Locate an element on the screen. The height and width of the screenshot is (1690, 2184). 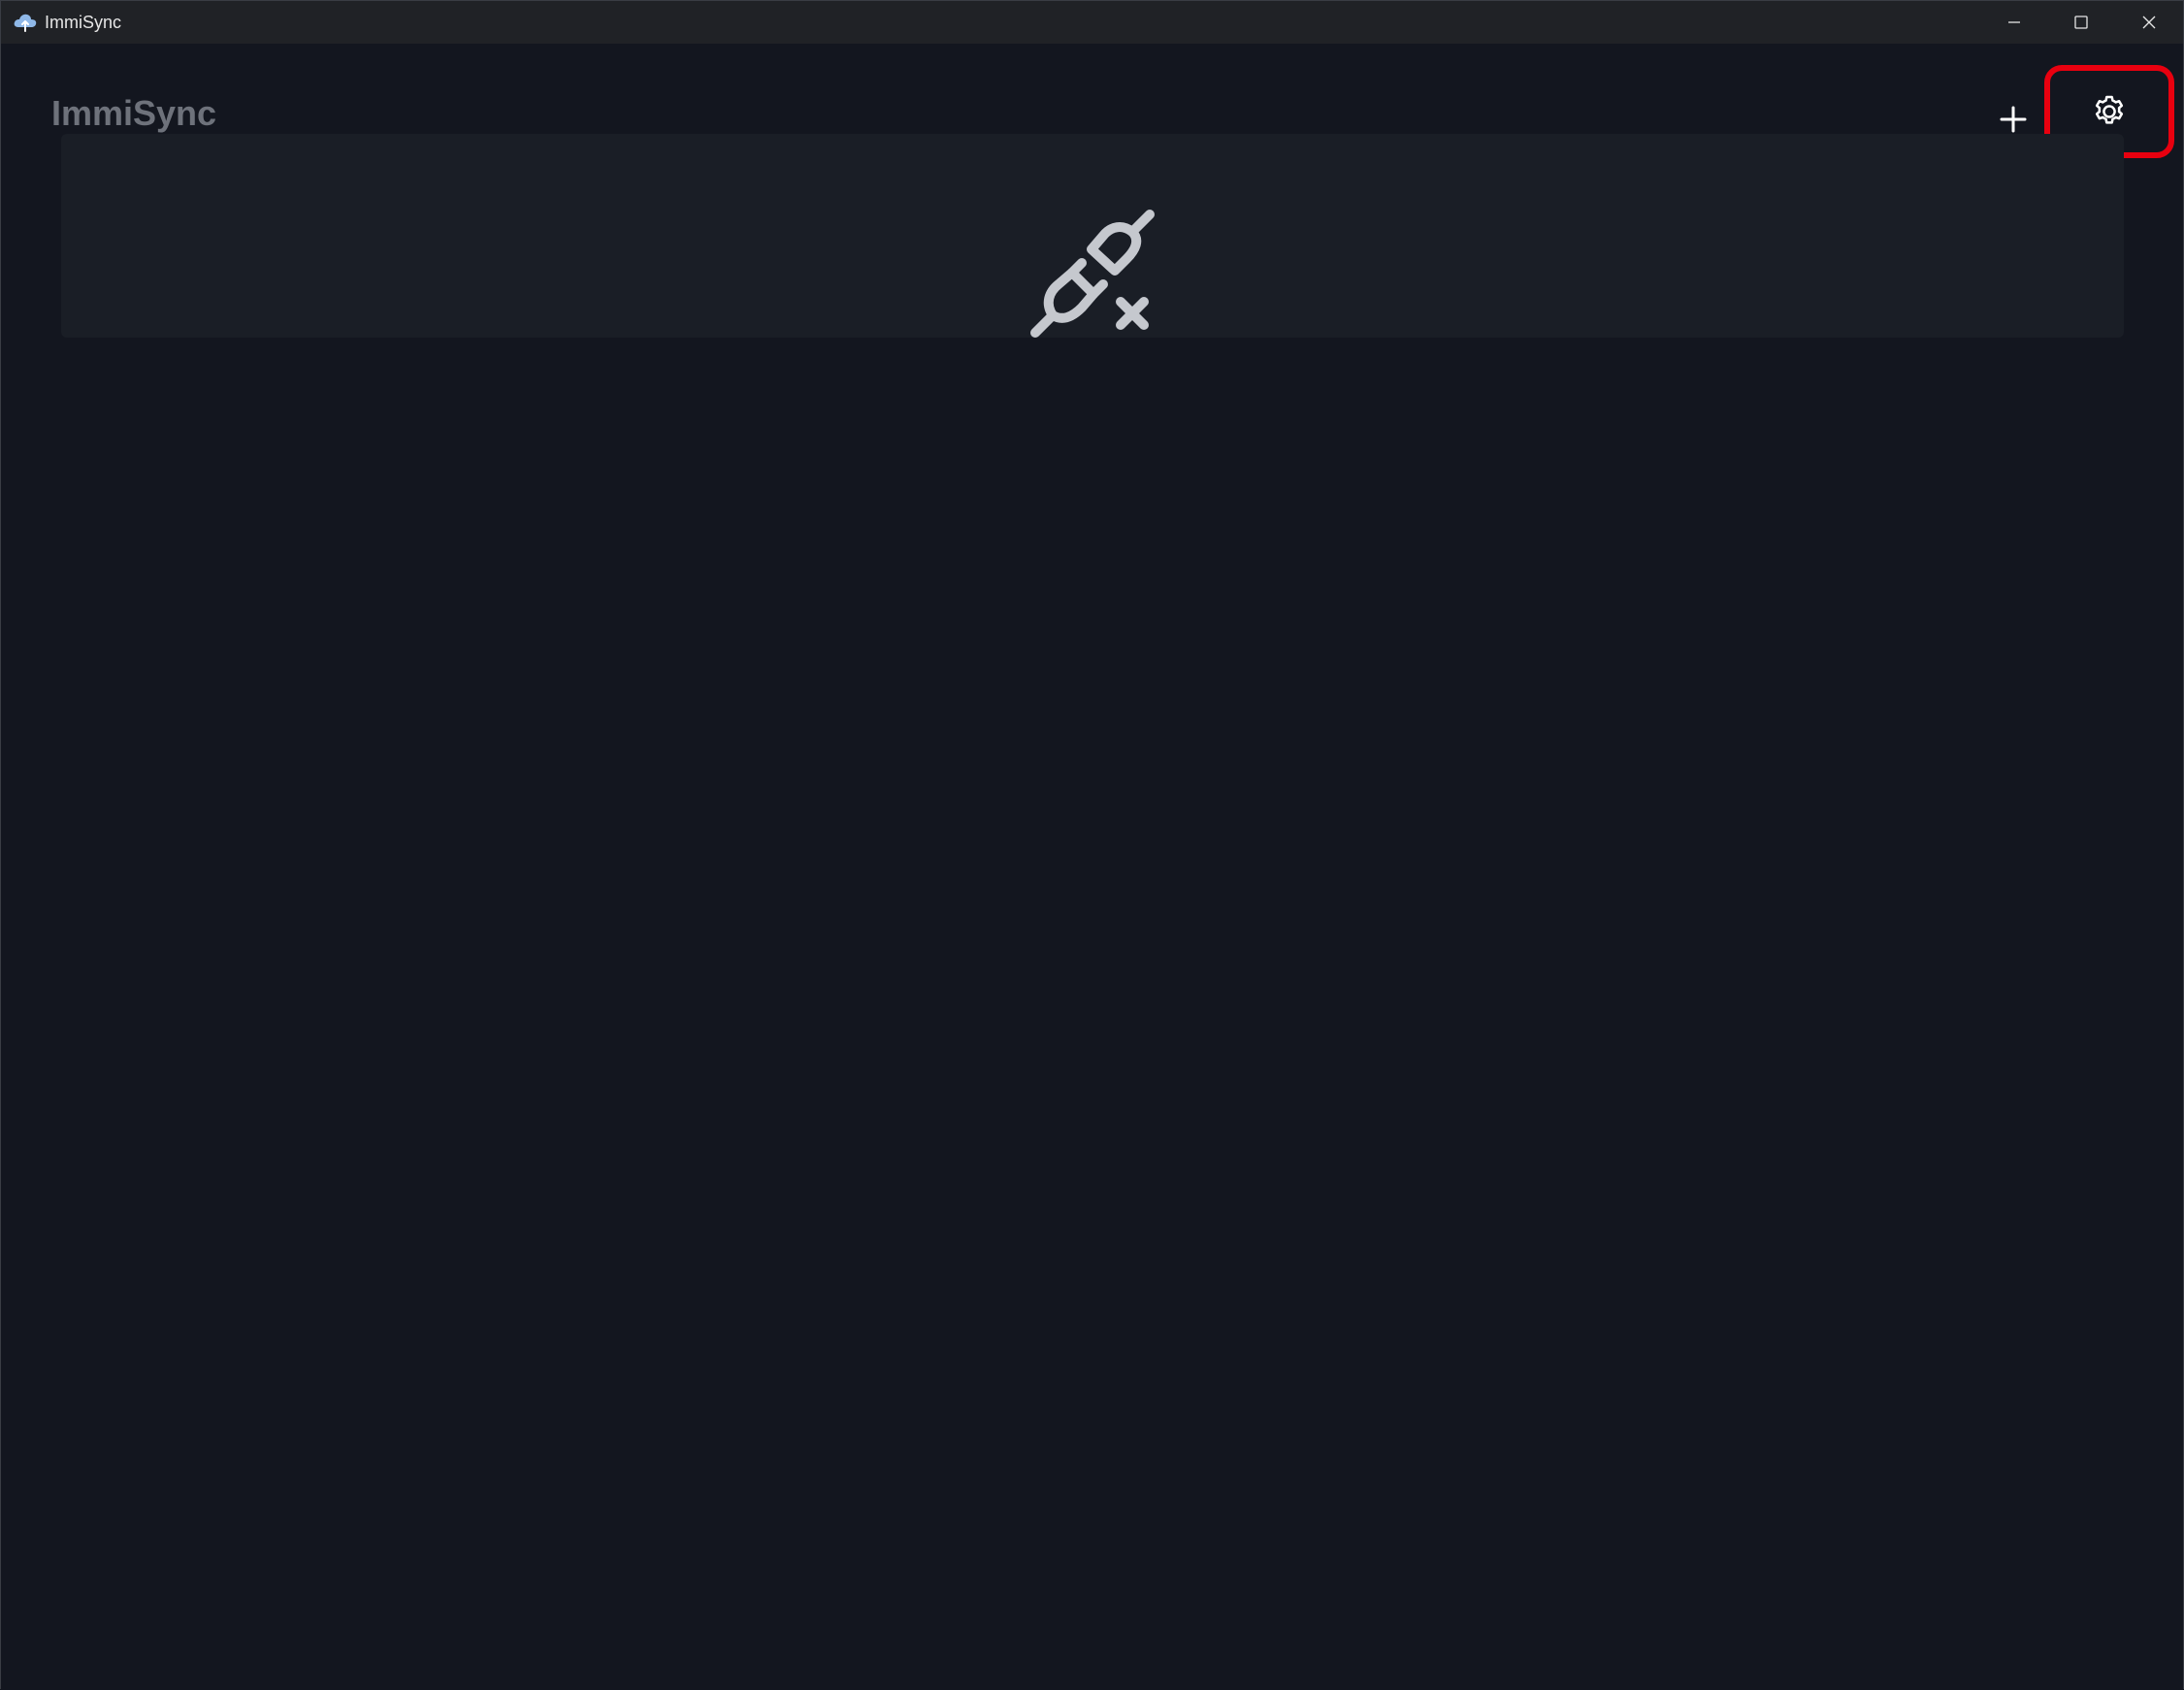
maximize-button is located at coordinates (2081, 22).